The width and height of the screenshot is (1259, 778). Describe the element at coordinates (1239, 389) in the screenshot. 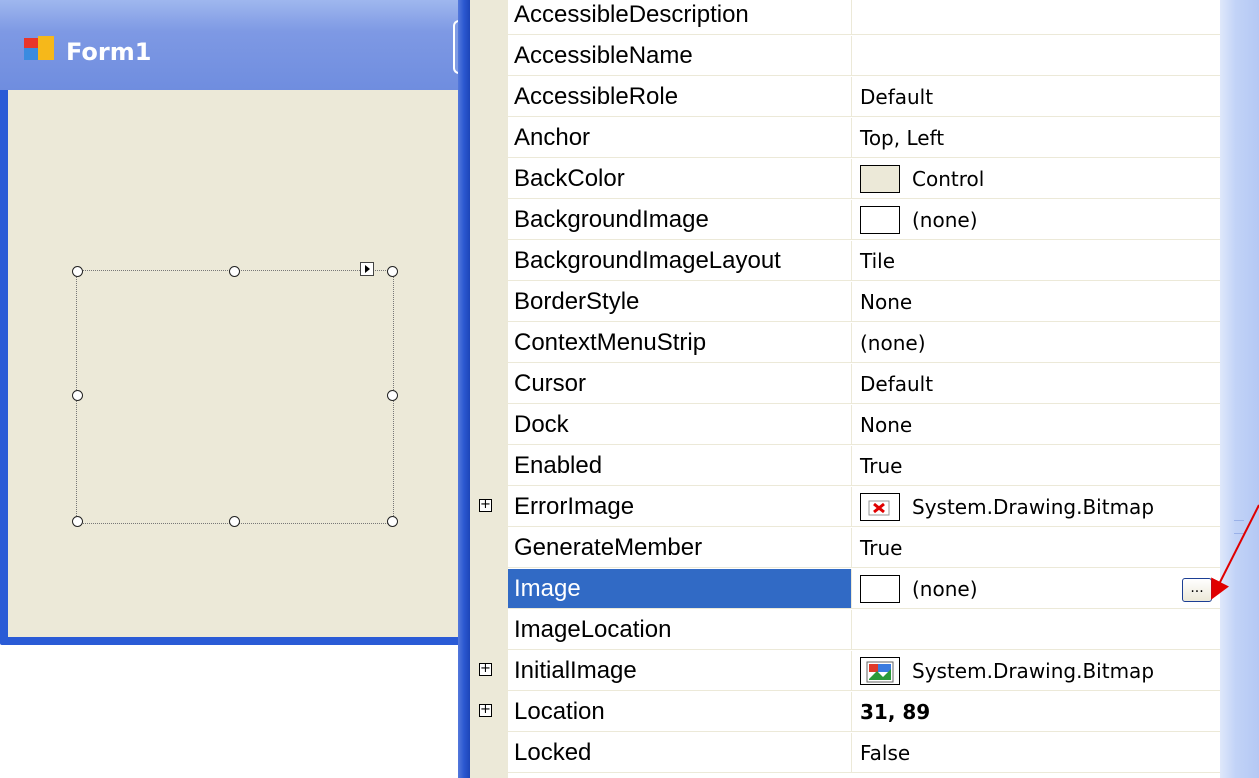

I see `vertical-scrollbar` at that location.